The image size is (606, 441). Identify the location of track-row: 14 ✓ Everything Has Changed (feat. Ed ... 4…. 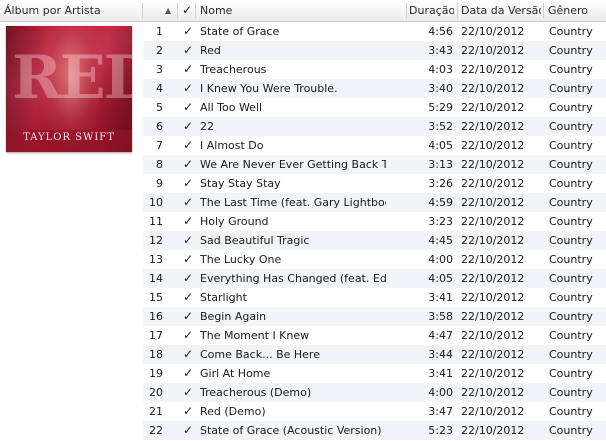
(374, 278).